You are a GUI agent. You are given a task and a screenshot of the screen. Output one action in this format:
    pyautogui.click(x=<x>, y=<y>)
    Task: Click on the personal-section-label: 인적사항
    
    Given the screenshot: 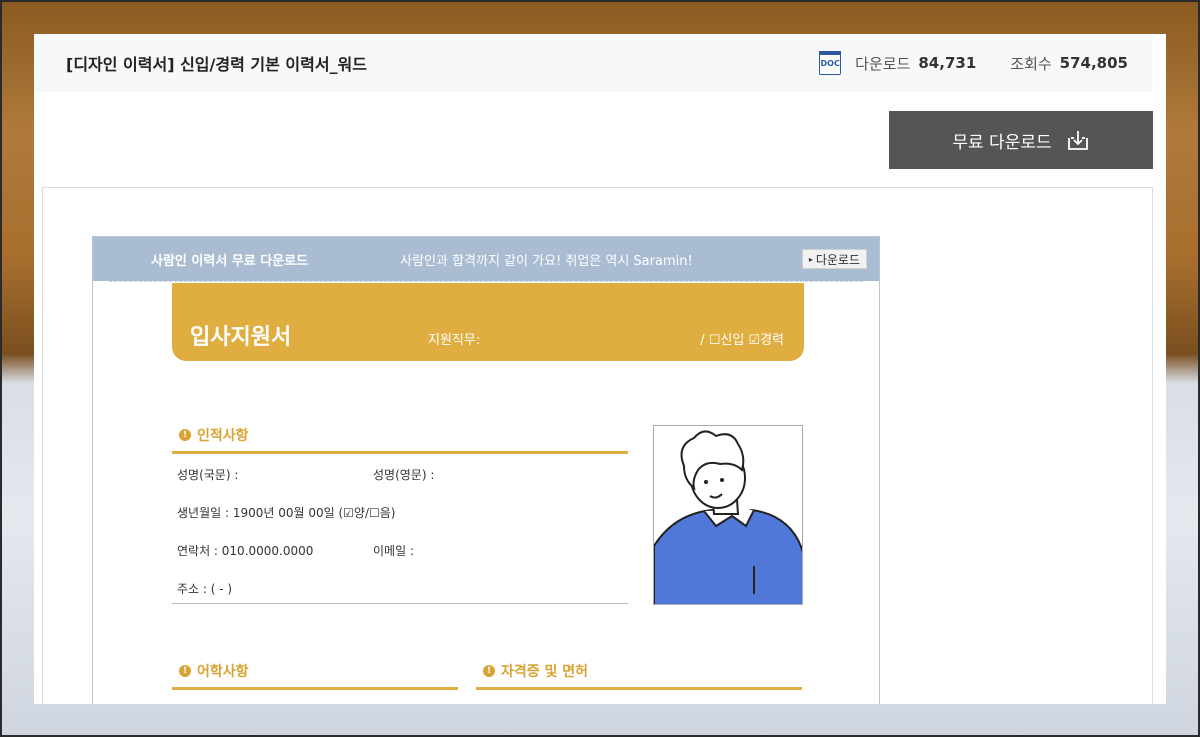 What is the action you would take?
    pyautogui.click(x=223, y=436)
    